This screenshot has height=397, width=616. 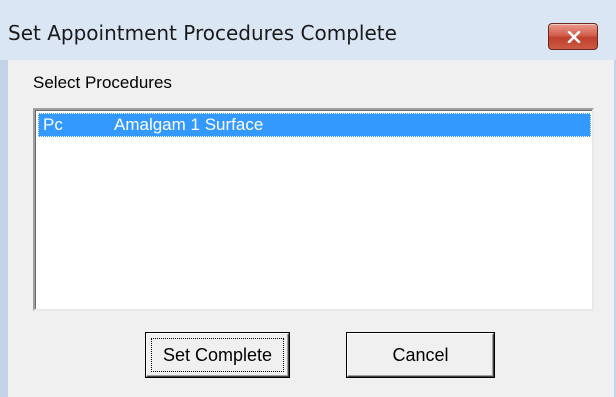 I want to click on select-procedures-label: Select Procedures, so click(x=102, y=82).